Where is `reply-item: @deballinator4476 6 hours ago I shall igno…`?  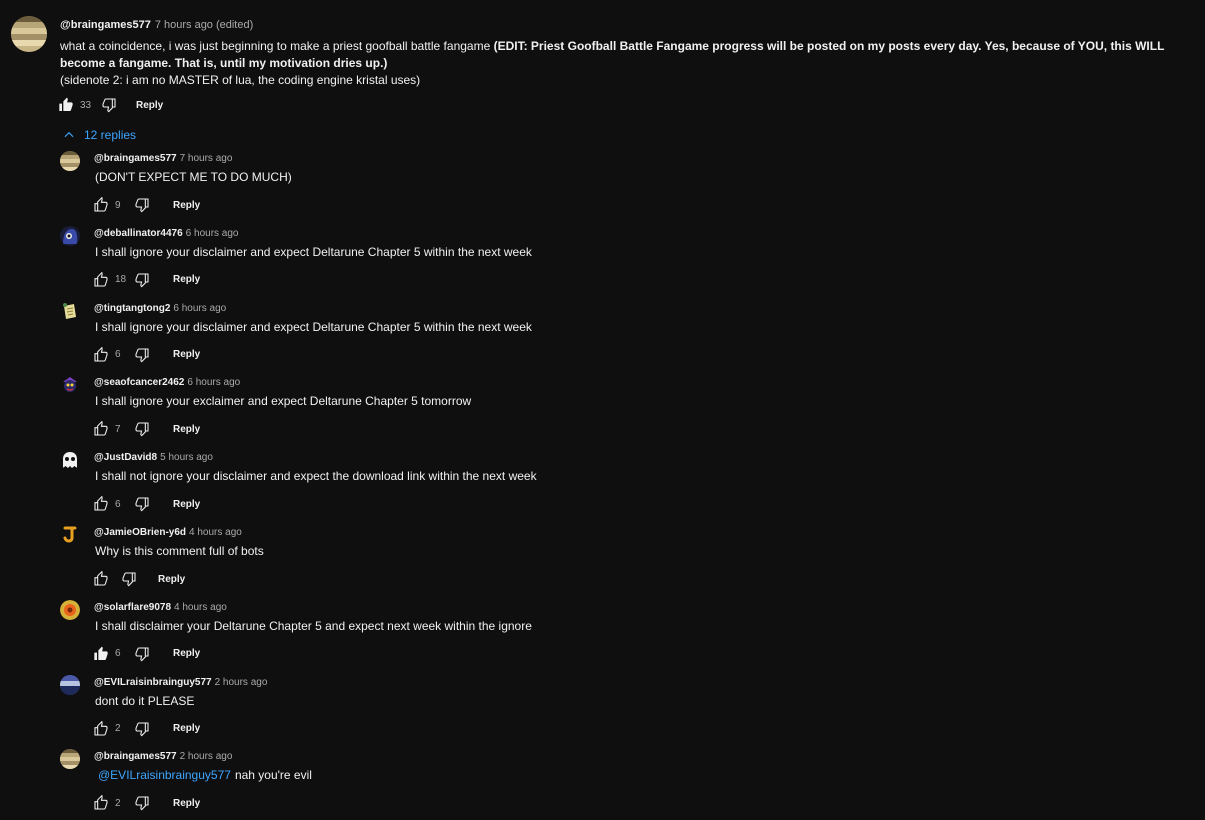 reply-item: @deballinator4476 6 hours ago I shall igno… is located at coordinates (602, 263).